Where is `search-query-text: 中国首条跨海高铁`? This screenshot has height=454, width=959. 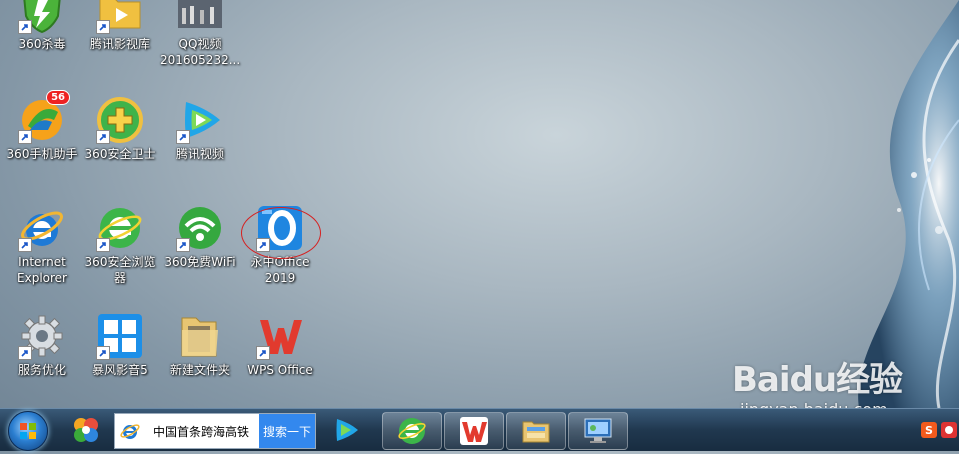 search-query-text: 中国首条跨海高铁 is located at coordinates (201, 432).